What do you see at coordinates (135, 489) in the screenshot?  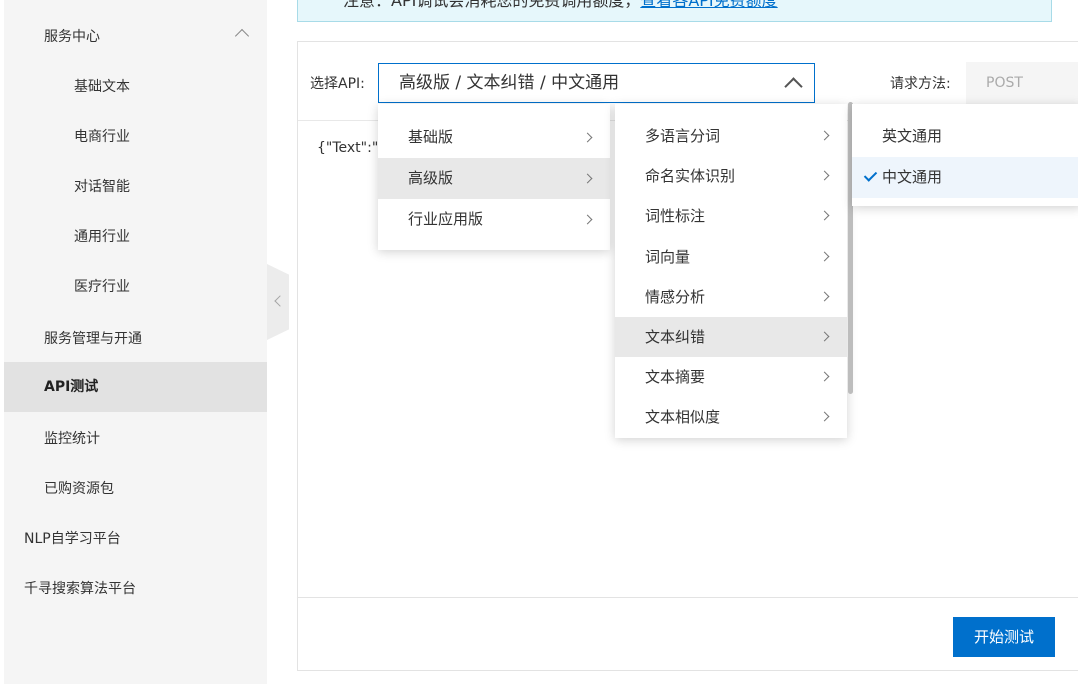 I see `sidebar-item-resource-packs: 已购资源包` at bounding box center [135, 489].